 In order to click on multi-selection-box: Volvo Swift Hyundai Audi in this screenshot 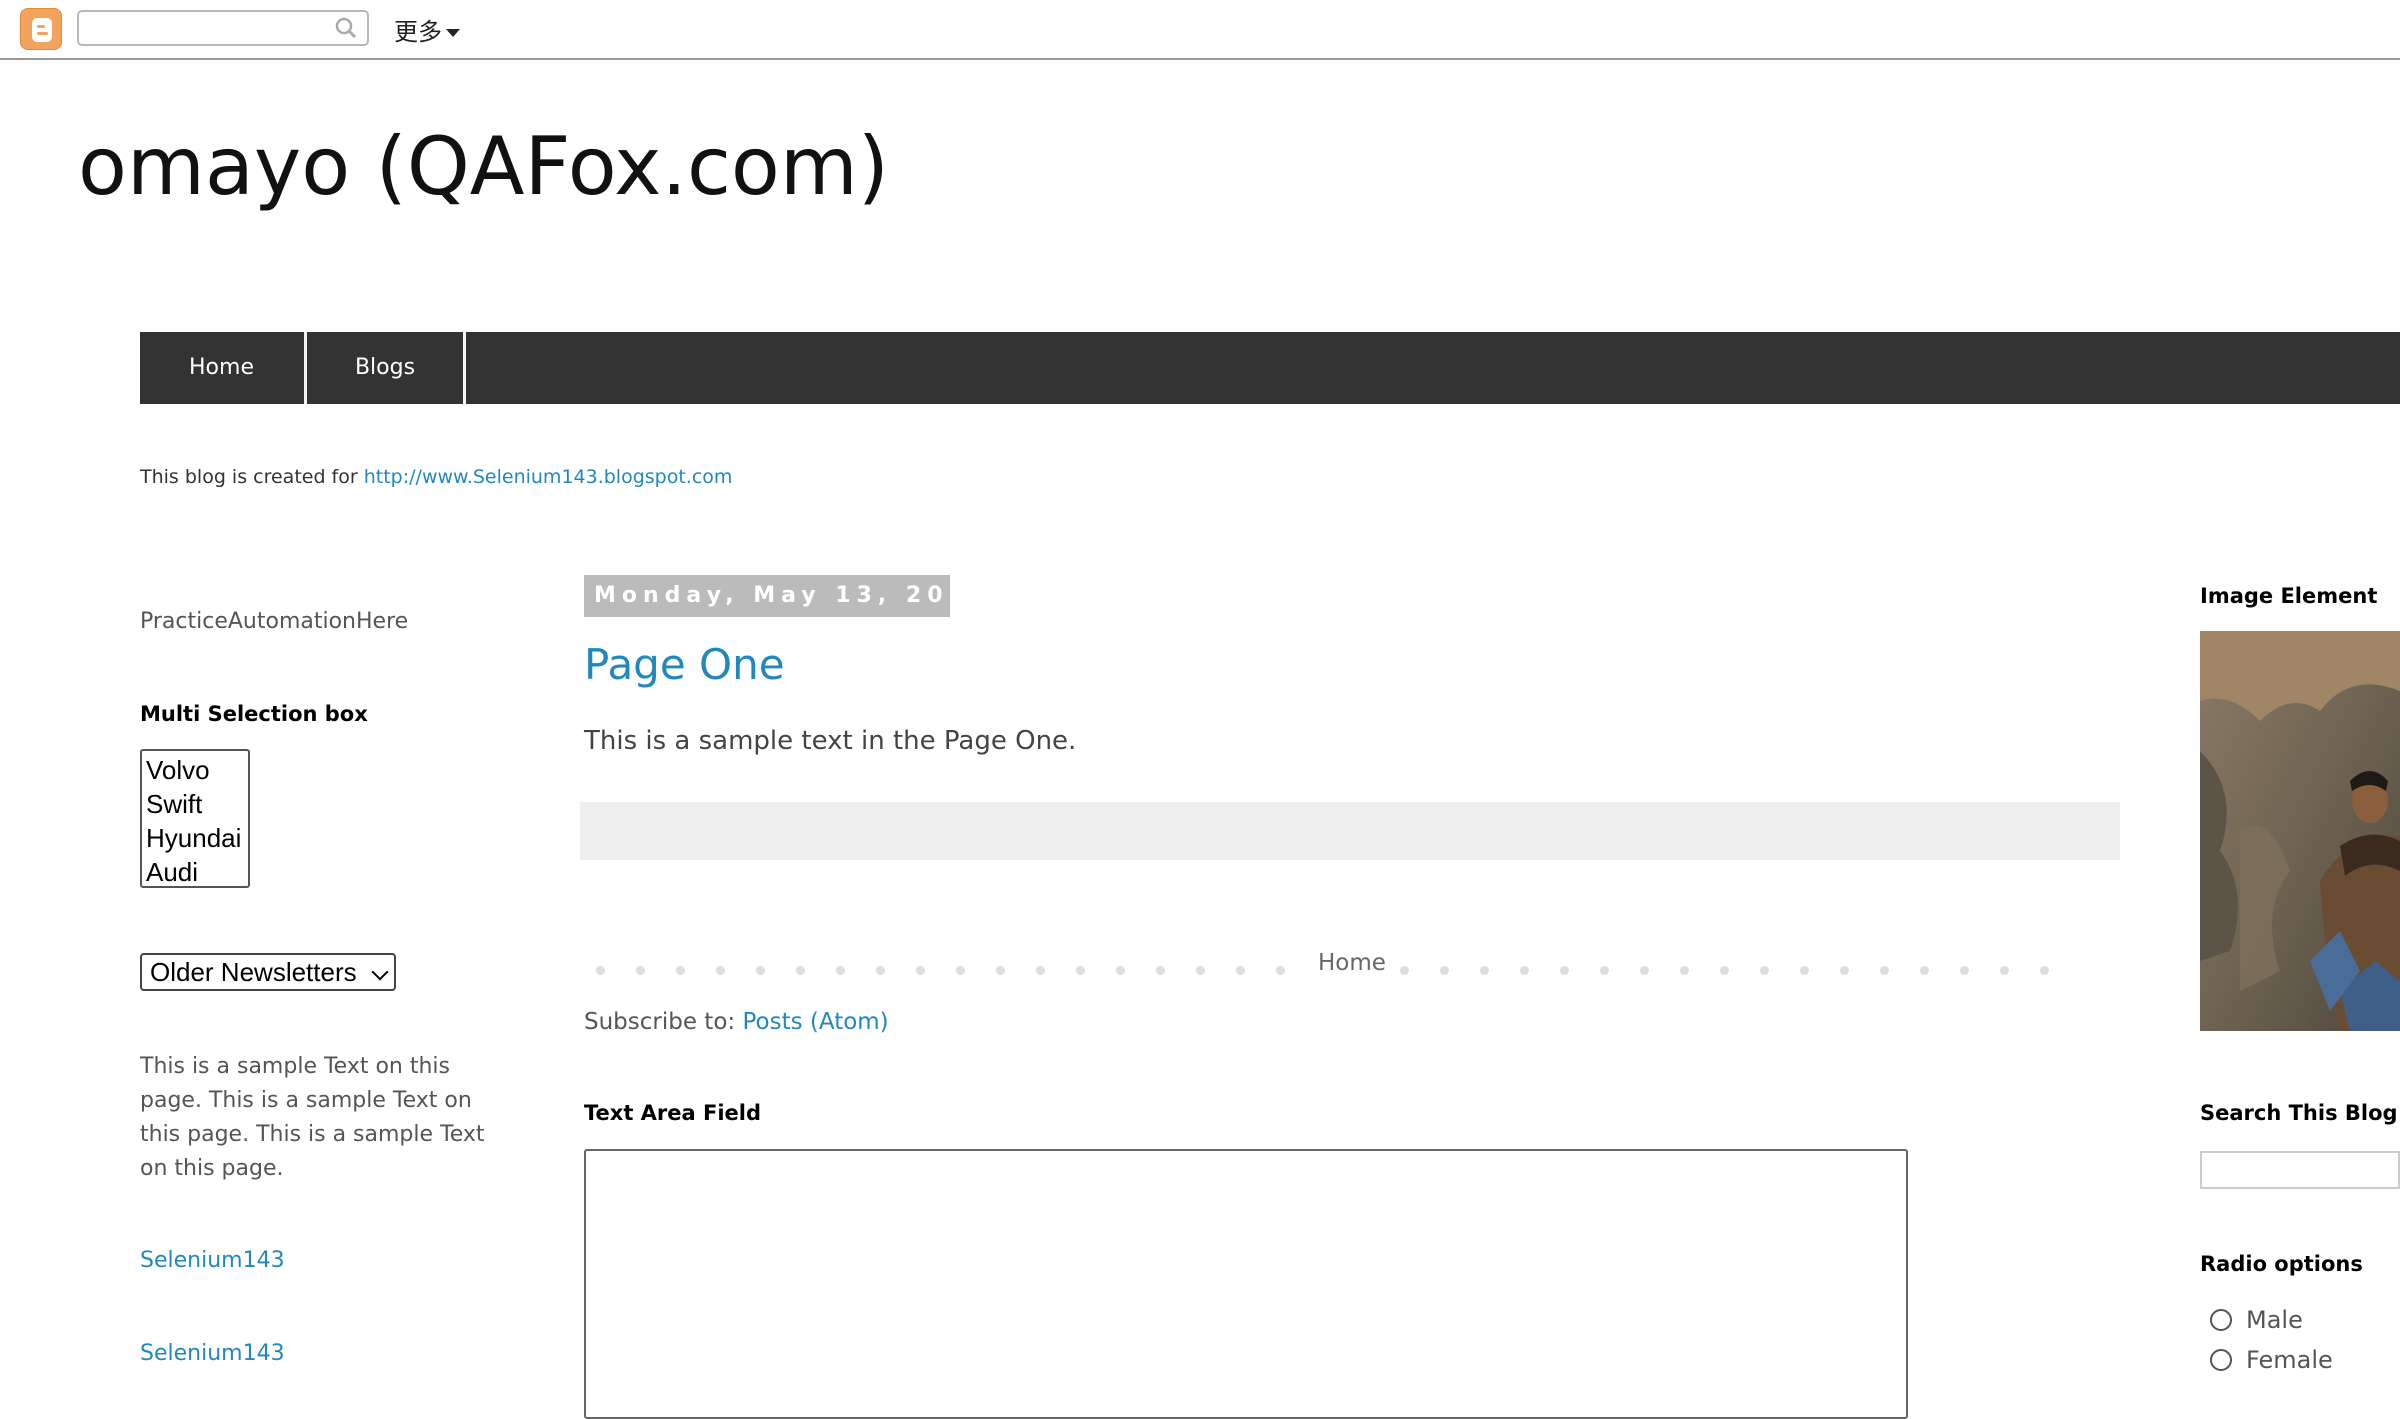, I will do `click(195, 818)`.